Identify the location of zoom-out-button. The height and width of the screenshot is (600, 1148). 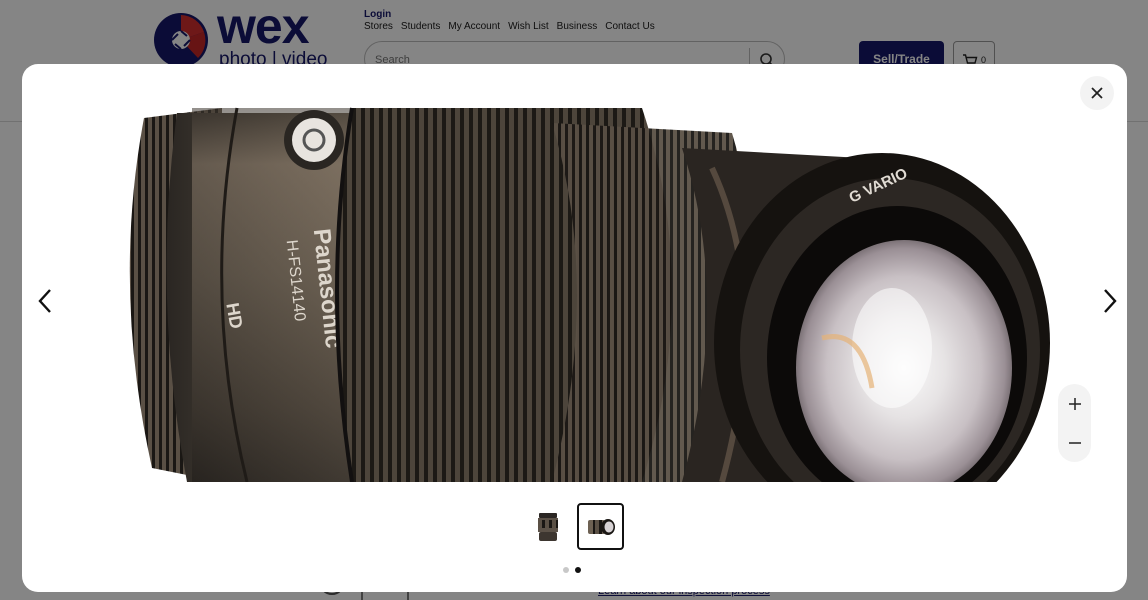
(1074, 442).